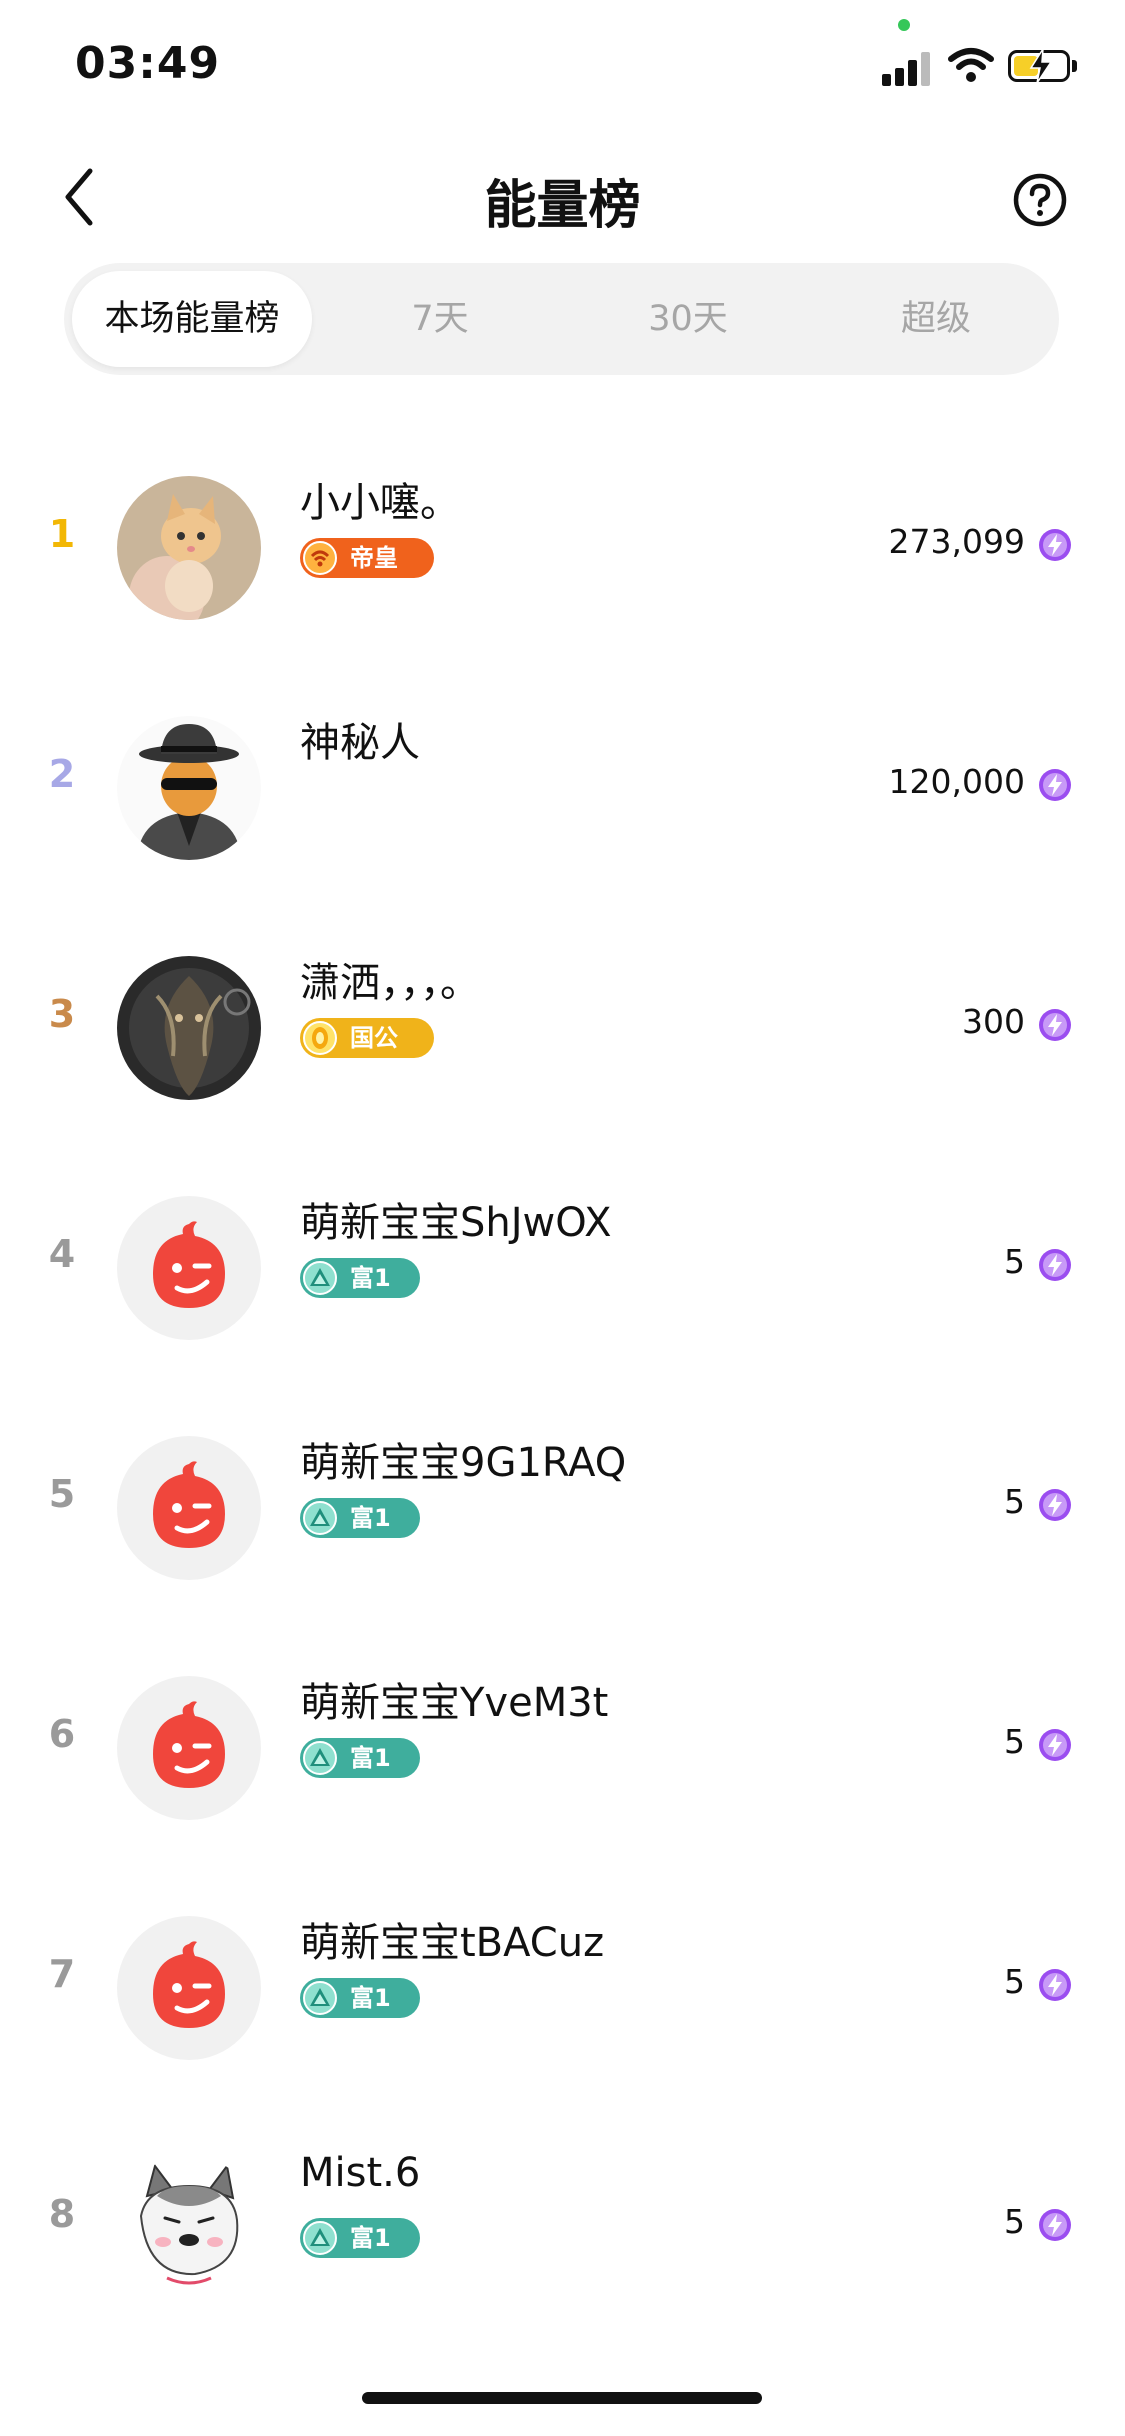  What do you see at coordinates (62, 2214) in the screenshot?
I see `rank-number: 8` at bounding box center [62, 2214].